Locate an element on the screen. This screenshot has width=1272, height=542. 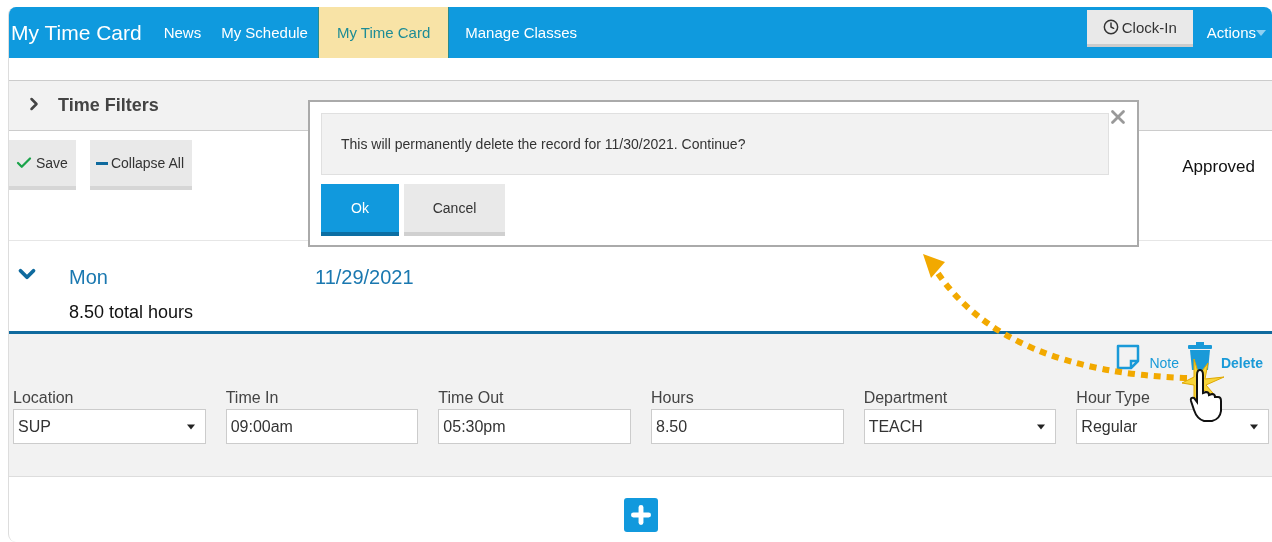
field-label: Department is located at coordinates (906, 398).